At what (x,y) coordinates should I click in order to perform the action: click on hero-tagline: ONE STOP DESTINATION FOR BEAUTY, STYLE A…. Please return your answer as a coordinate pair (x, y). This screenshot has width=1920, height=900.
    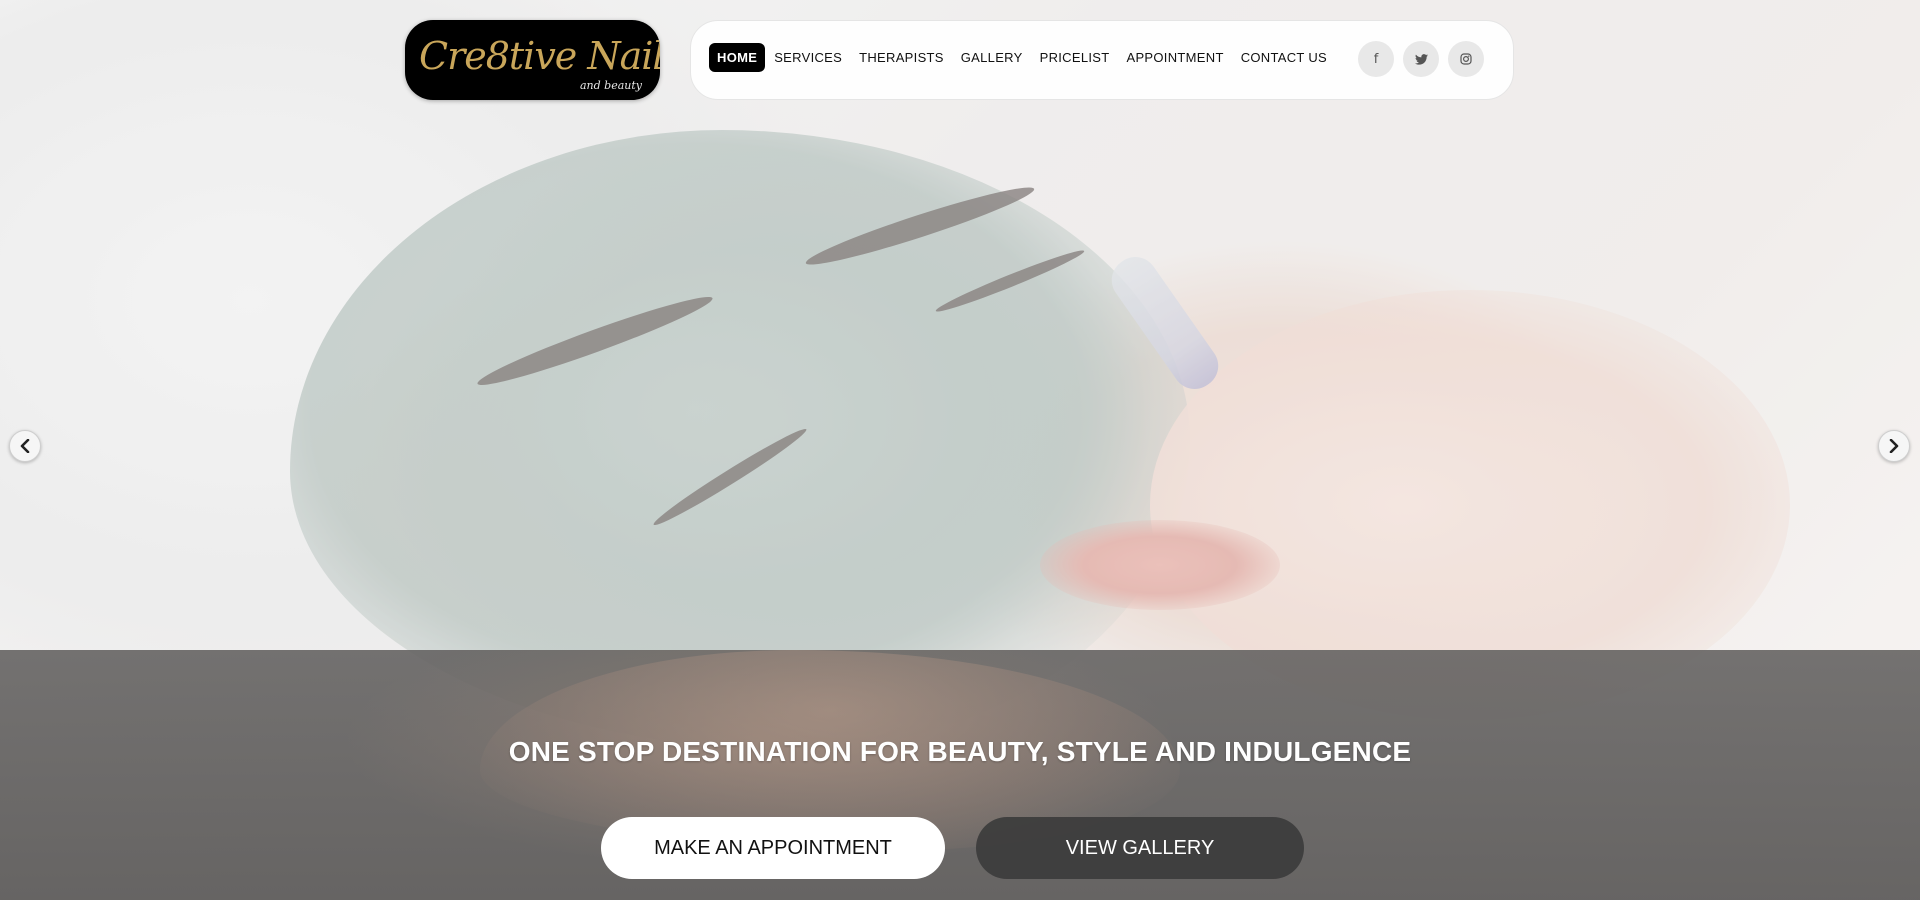
    Looking at the image, I should click on (960, 751).